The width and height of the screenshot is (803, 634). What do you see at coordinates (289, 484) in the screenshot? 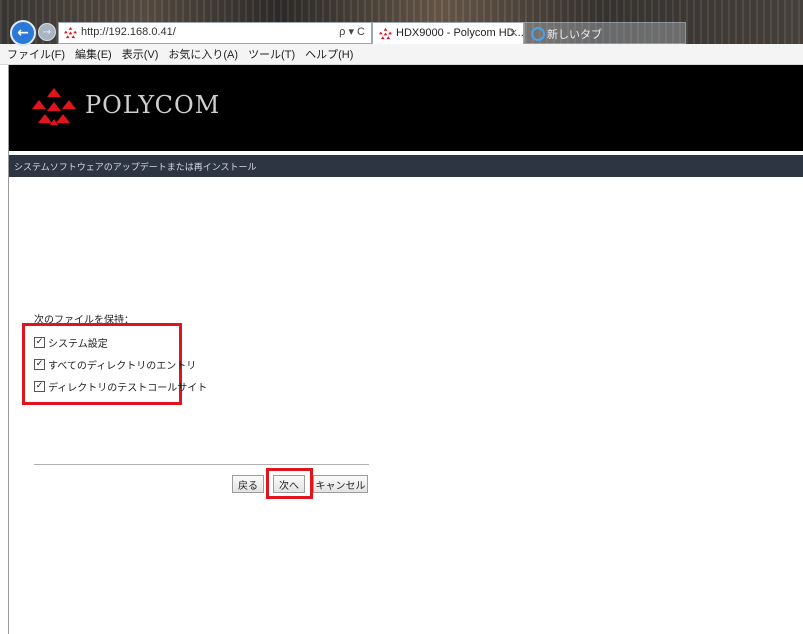
I see `next-button: 次へ` at bounding box center [289, 484].